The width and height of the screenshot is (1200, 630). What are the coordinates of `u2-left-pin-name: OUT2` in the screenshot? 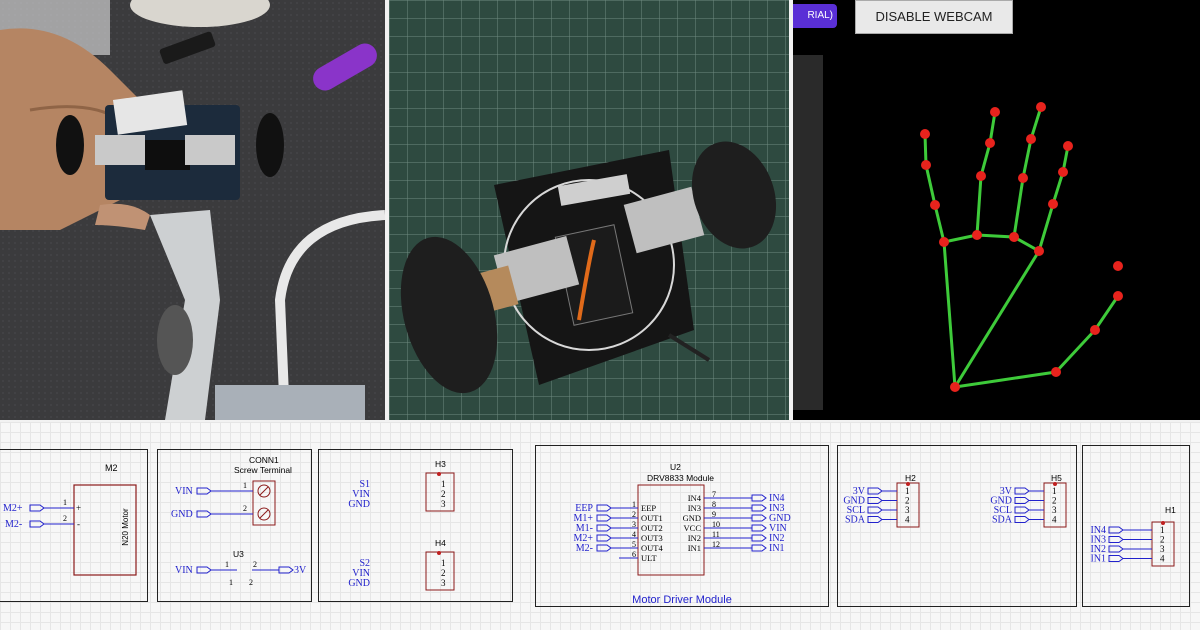 It's located at (652, 528).